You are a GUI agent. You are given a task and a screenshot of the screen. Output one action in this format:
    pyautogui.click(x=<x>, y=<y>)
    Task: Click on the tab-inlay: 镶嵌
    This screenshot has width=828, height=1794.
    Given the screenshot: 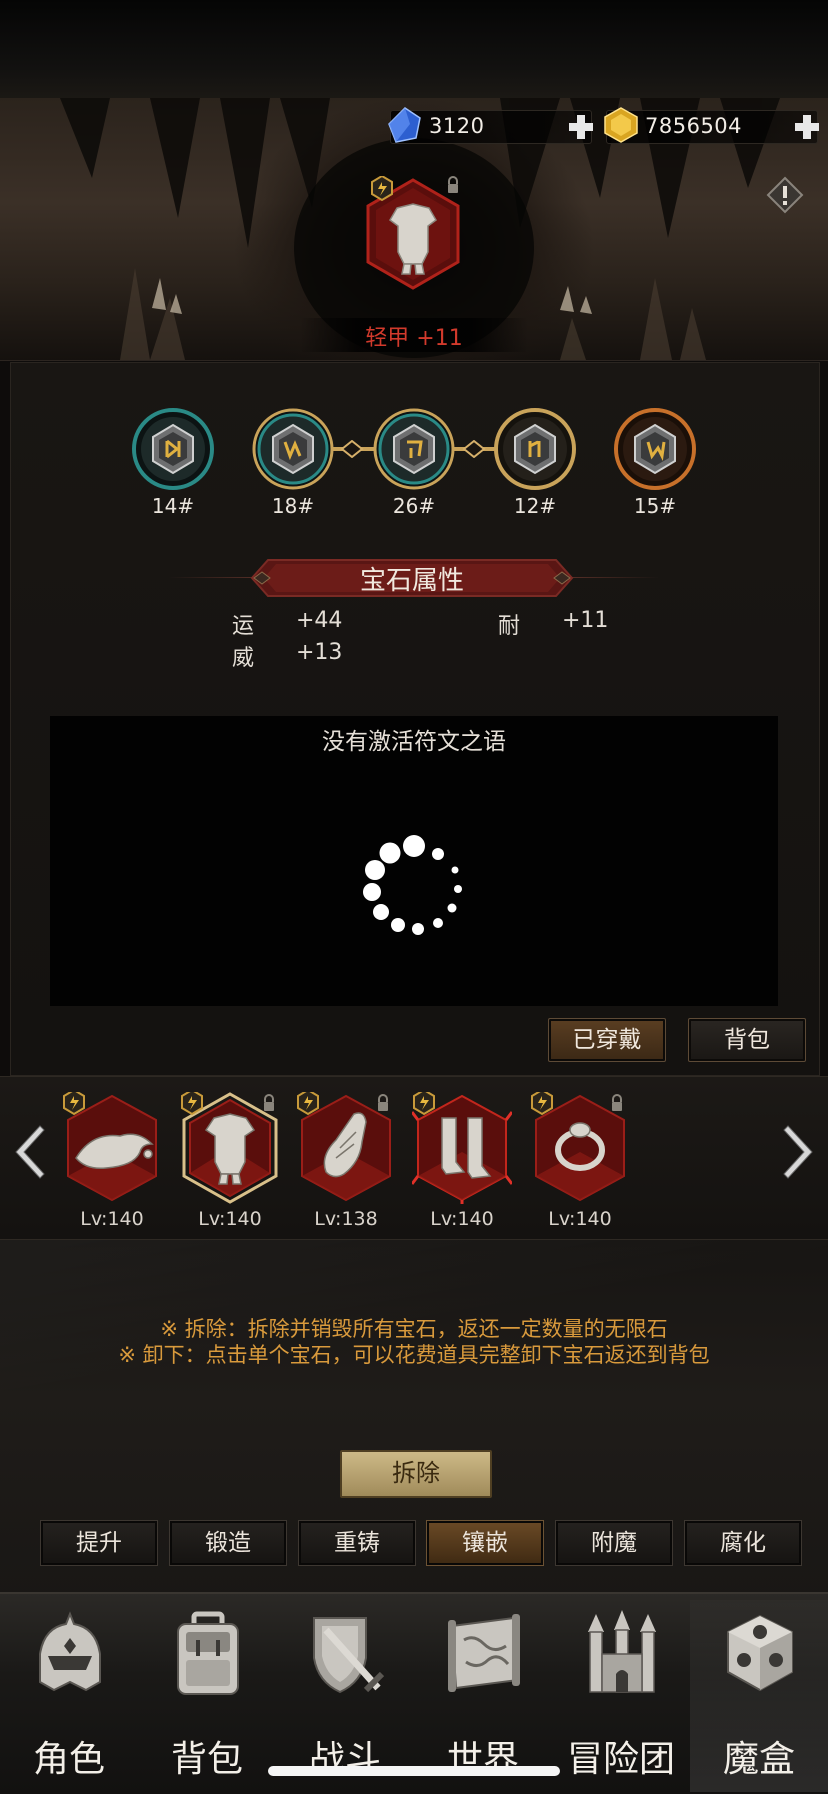 What is the action you would take?
    pyautogui.click(x=485, y=1543)
    